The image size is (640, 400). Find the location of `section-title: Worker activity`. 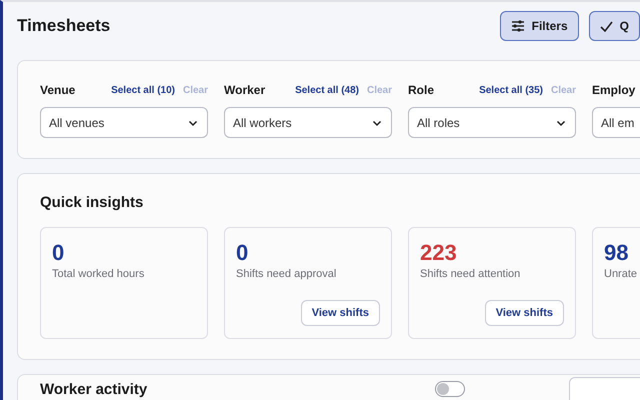

section-title: Worker activity is located at coordinates (94, 389).